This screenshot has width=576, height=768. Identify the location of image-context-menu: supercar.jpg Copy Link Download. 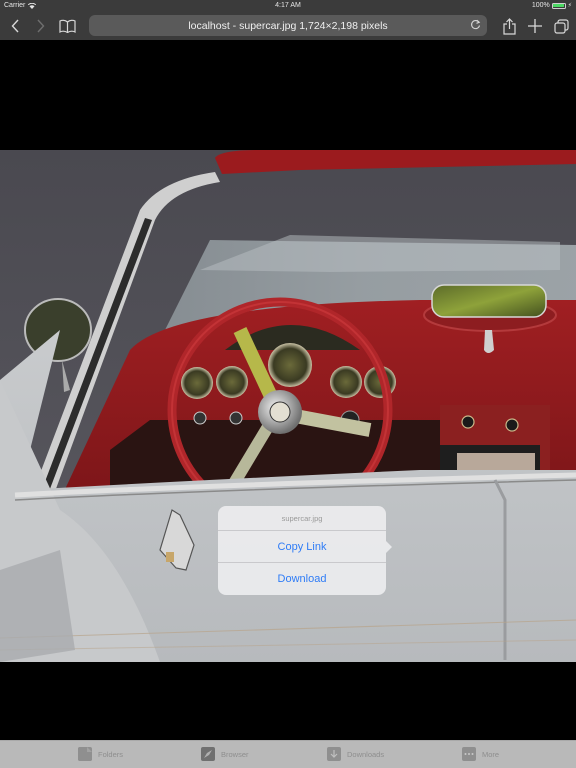
(305, 550).